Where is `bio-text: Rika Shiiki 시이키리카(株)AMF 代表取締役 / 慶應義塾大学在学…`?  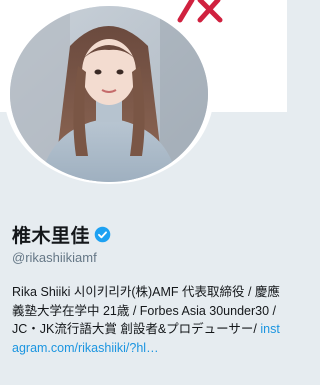 bio-text: Rika Shiiki 시이키리카(株)AMF 代表取締役 / 慶應義塾大学在学… is located at coordinates (146, 310).